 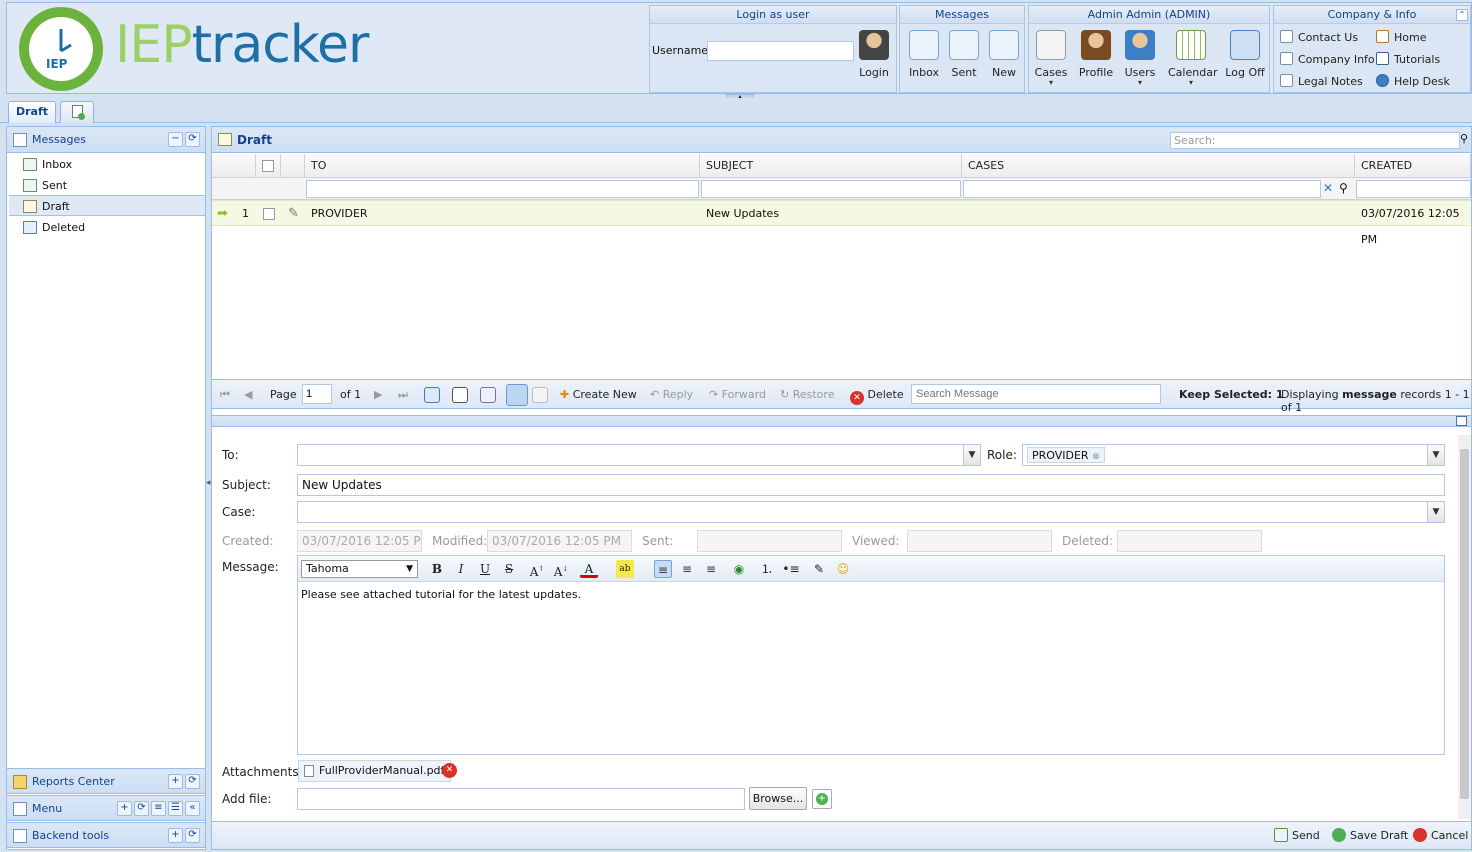 I want to click on backend-expand-button: +, so click(x=175, y=835).